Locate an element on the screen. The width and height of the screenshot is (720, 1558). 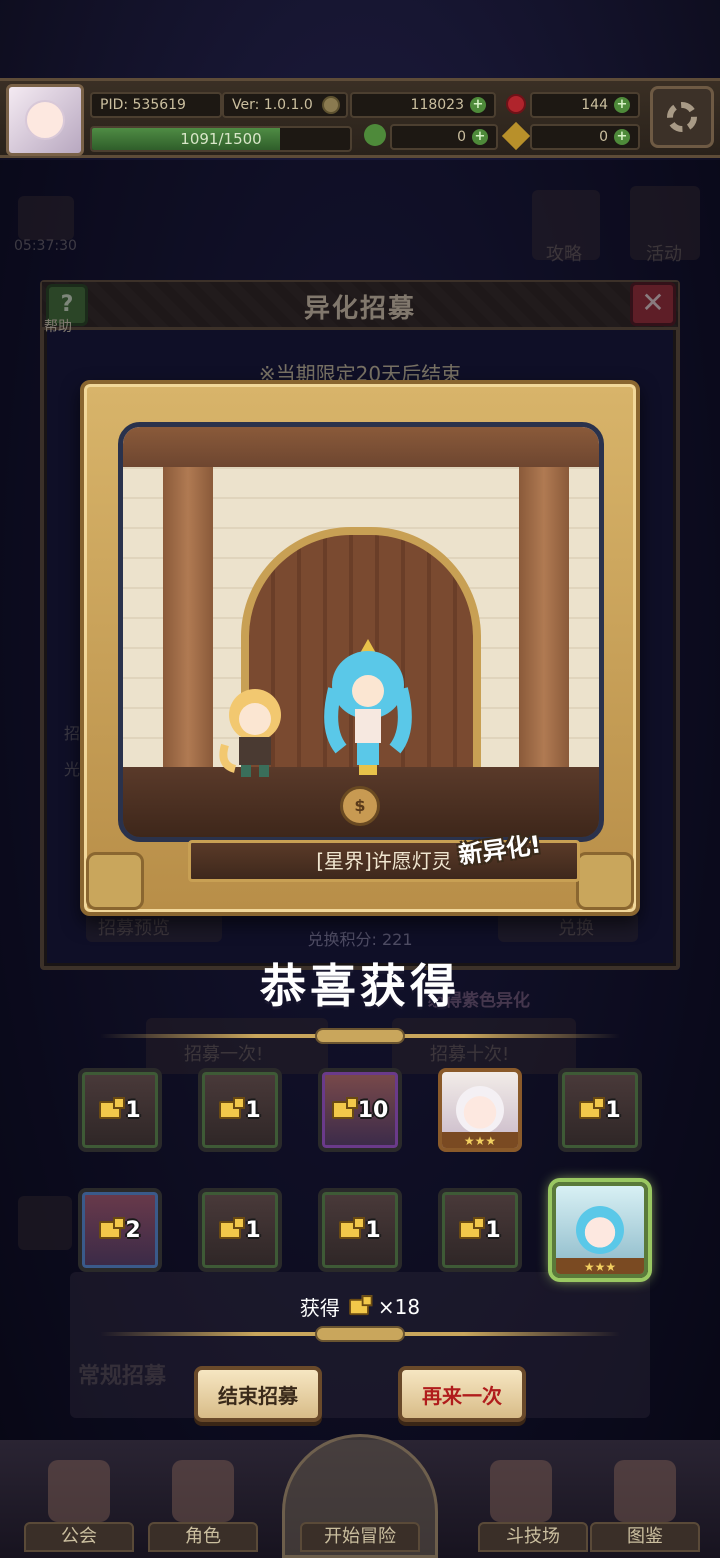
reward-count: 2 is located at coordinates (133, 1230).